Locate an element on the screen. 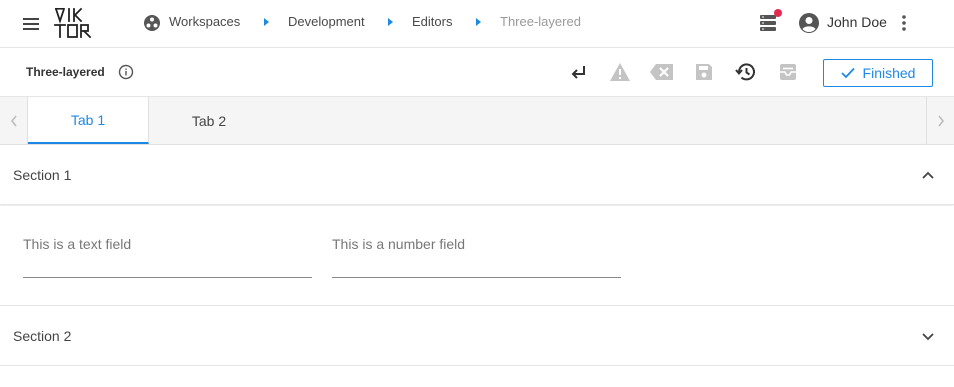  warnings-button is located at coordinates (620, 72).